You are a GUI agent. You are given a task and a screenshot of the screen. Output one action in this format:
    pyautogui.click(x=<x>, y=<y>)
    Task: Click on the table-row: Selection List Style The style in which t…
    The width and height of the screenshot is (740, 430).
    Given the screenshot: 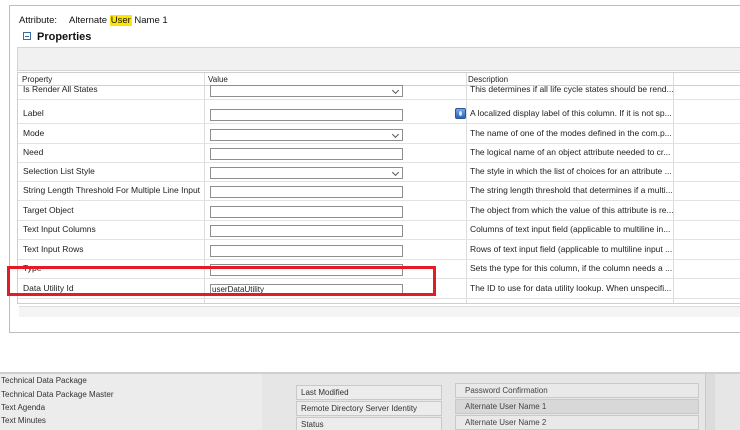 What is the action you would take?
    pyautogui.click(x=379, y=172)
    